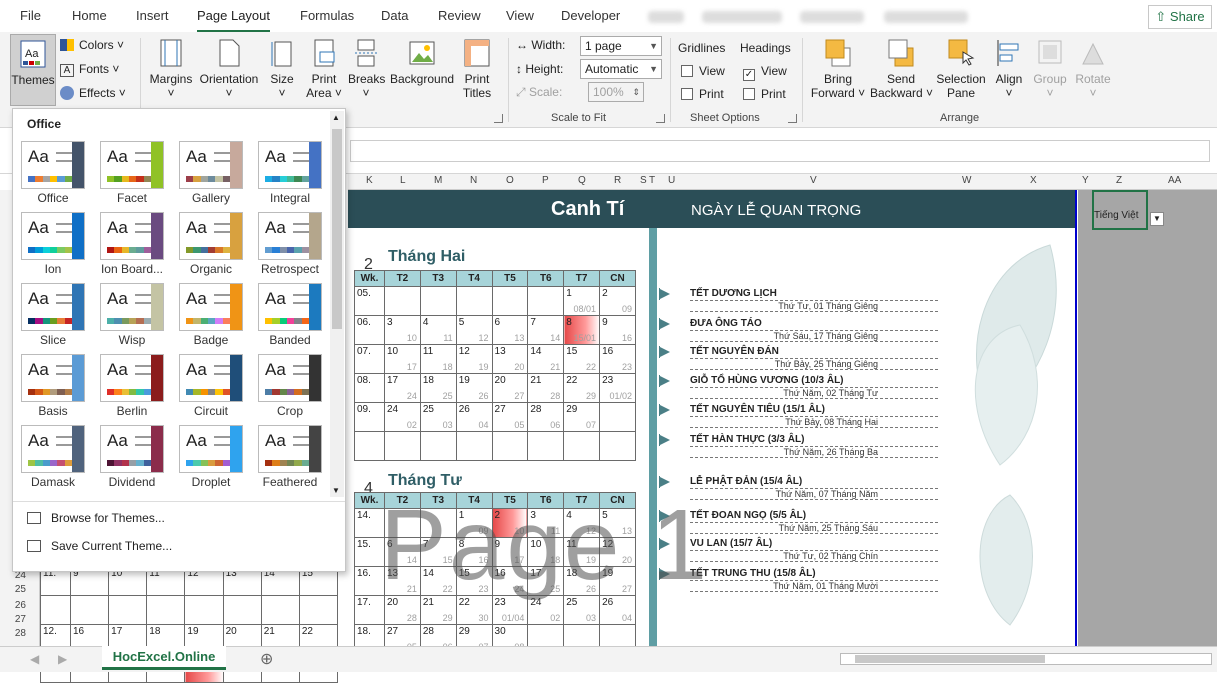 The image size is (1217, 683). I want to click on group-button: Group ˅, so click(1050, 69).